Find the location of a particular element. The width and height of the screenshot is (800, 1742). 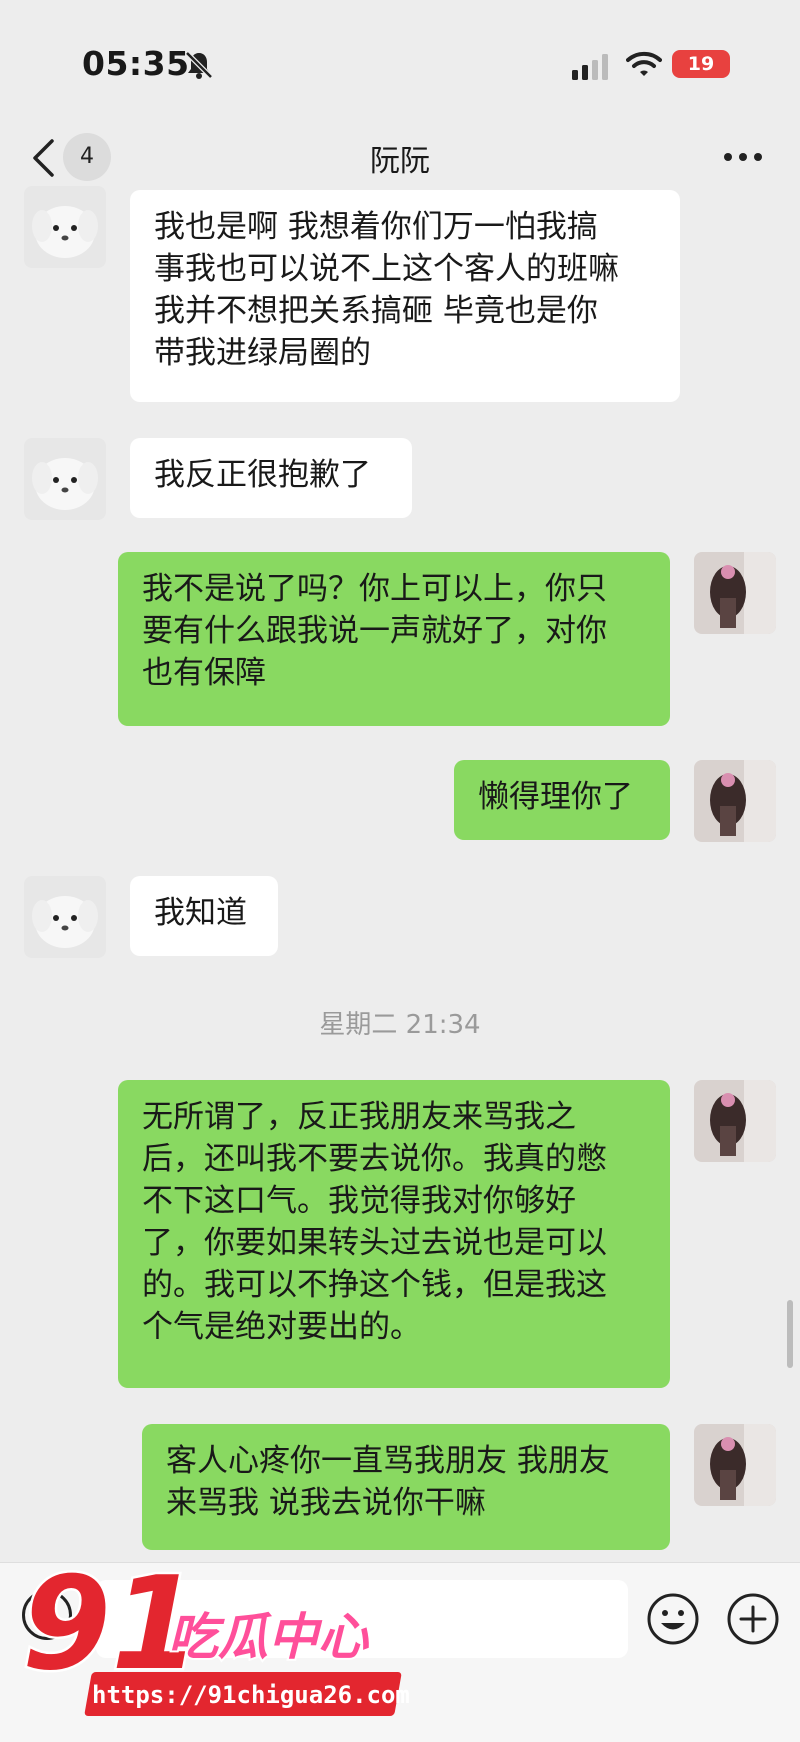

message-bubble-incoming: 我知道 is located at coordinates (204, 916).